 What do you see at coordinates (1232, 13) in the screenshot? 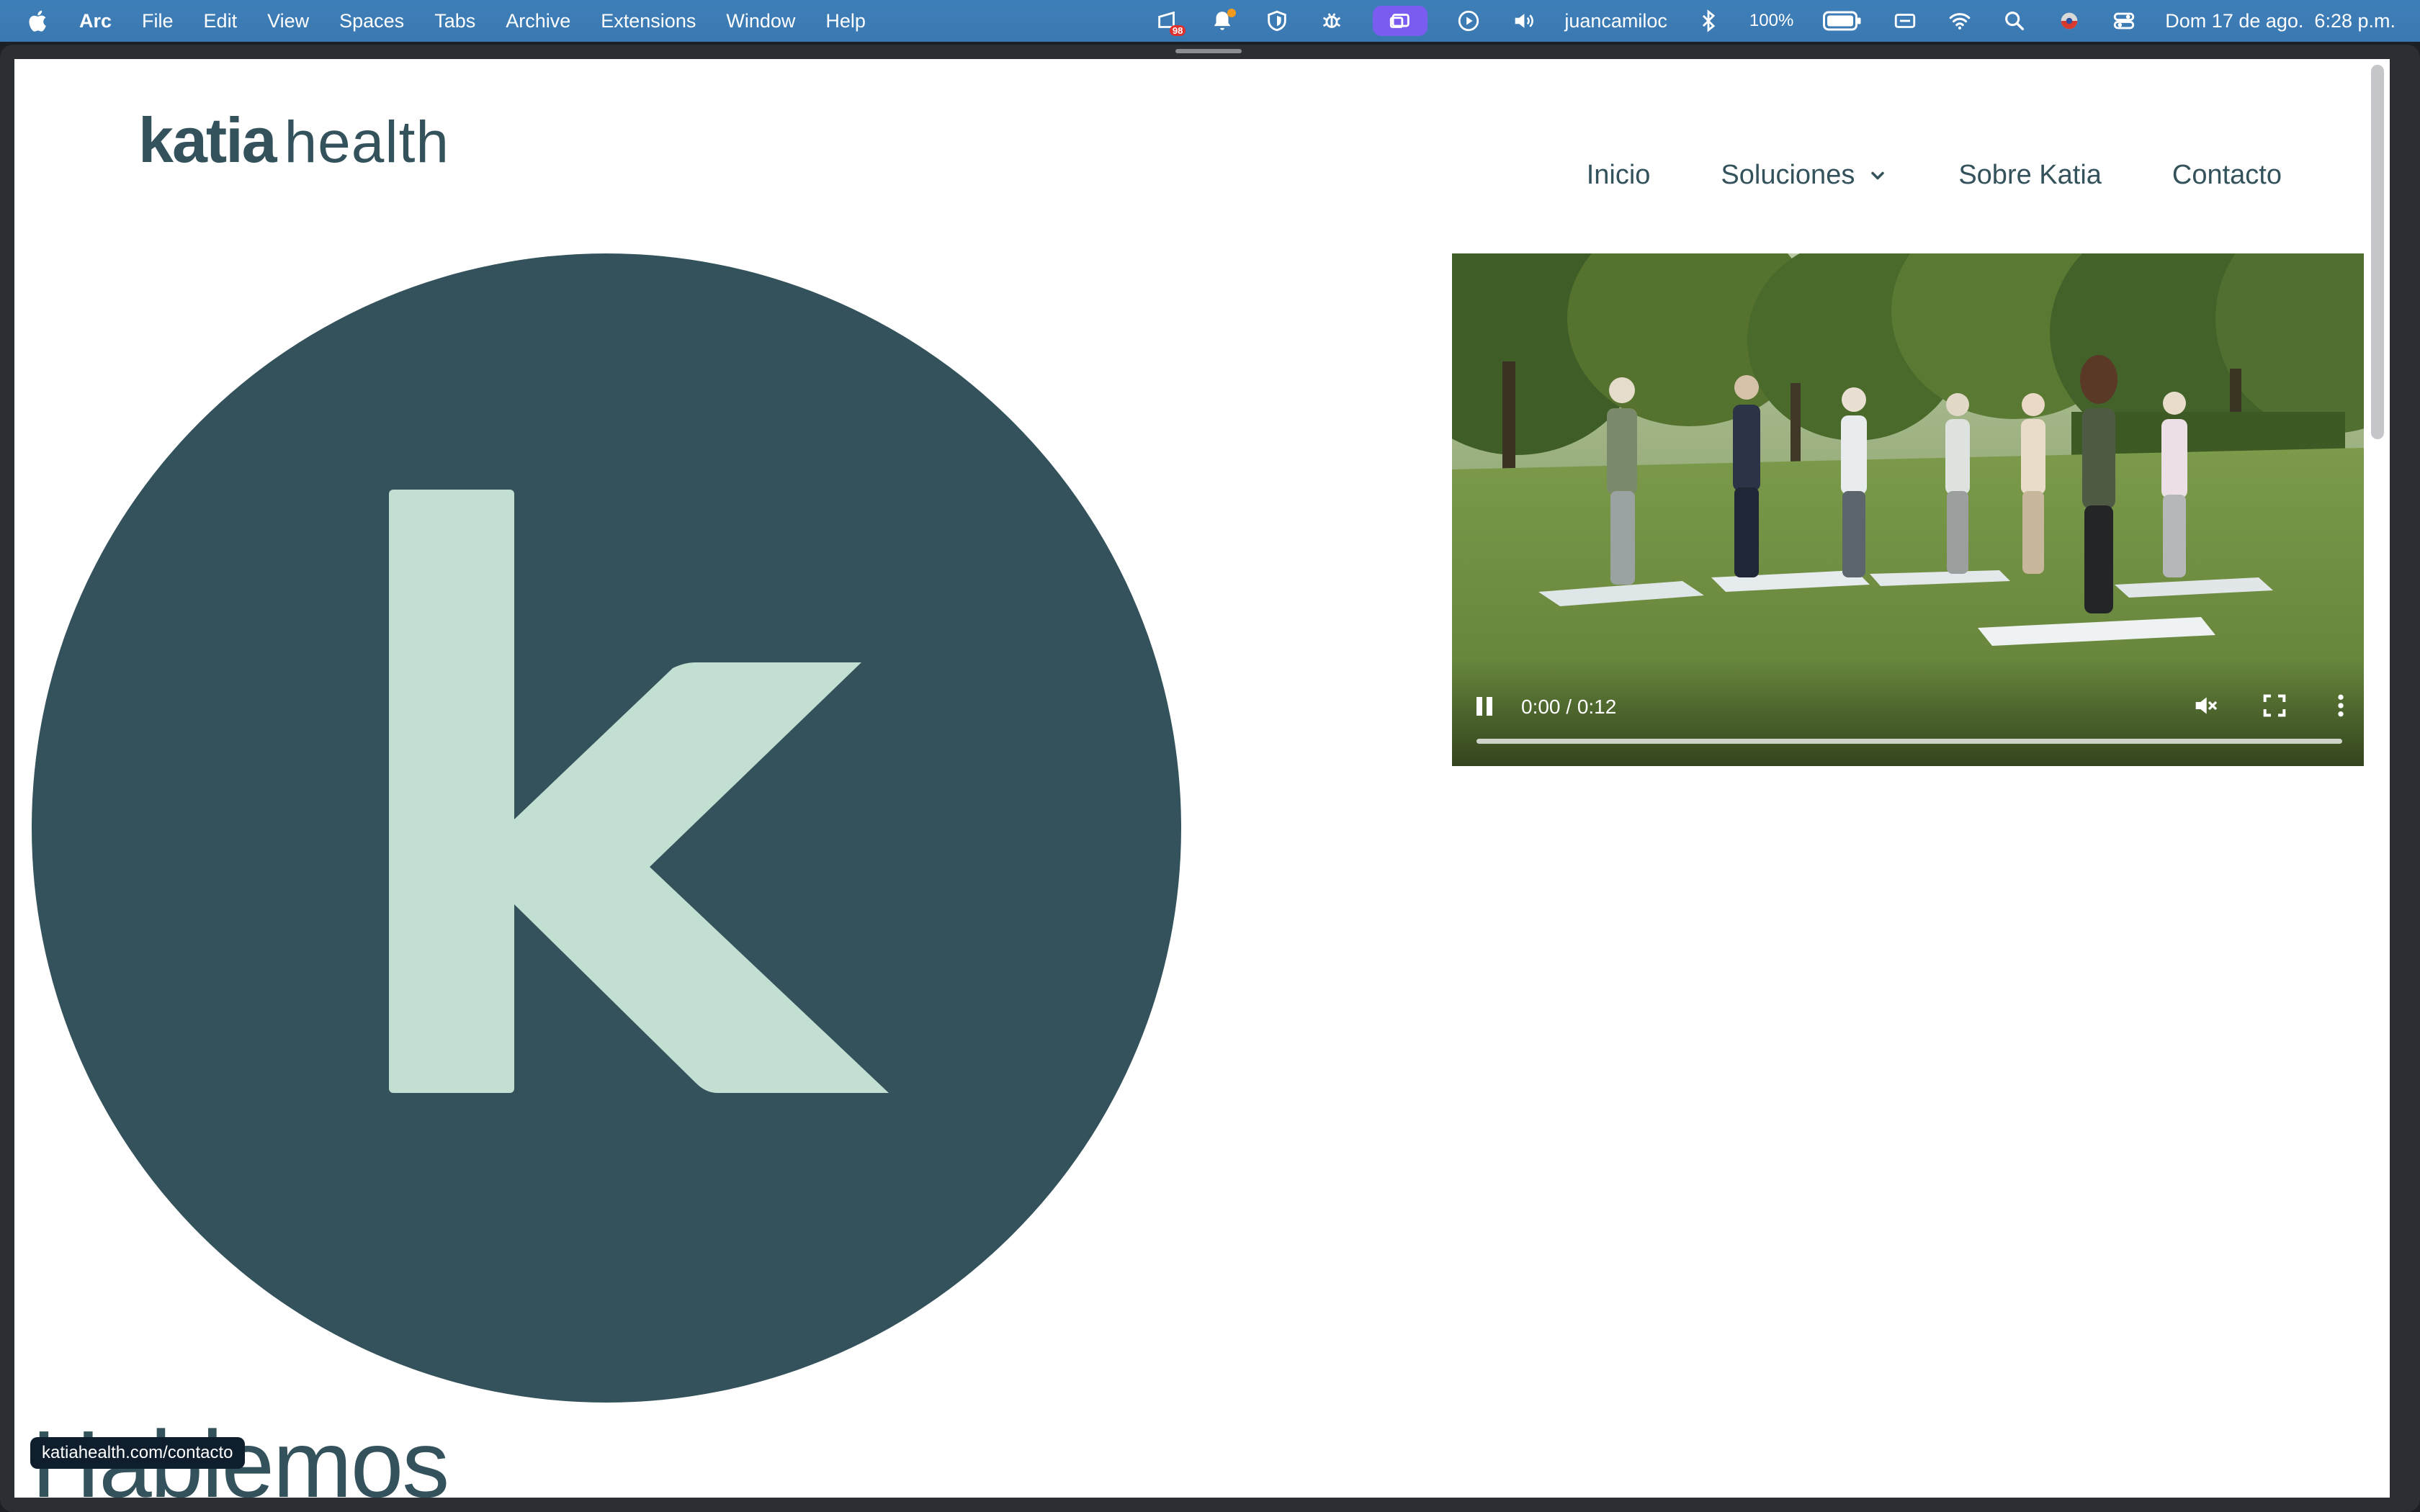
I see `notification-dot` at bounding box center [1232, 13].